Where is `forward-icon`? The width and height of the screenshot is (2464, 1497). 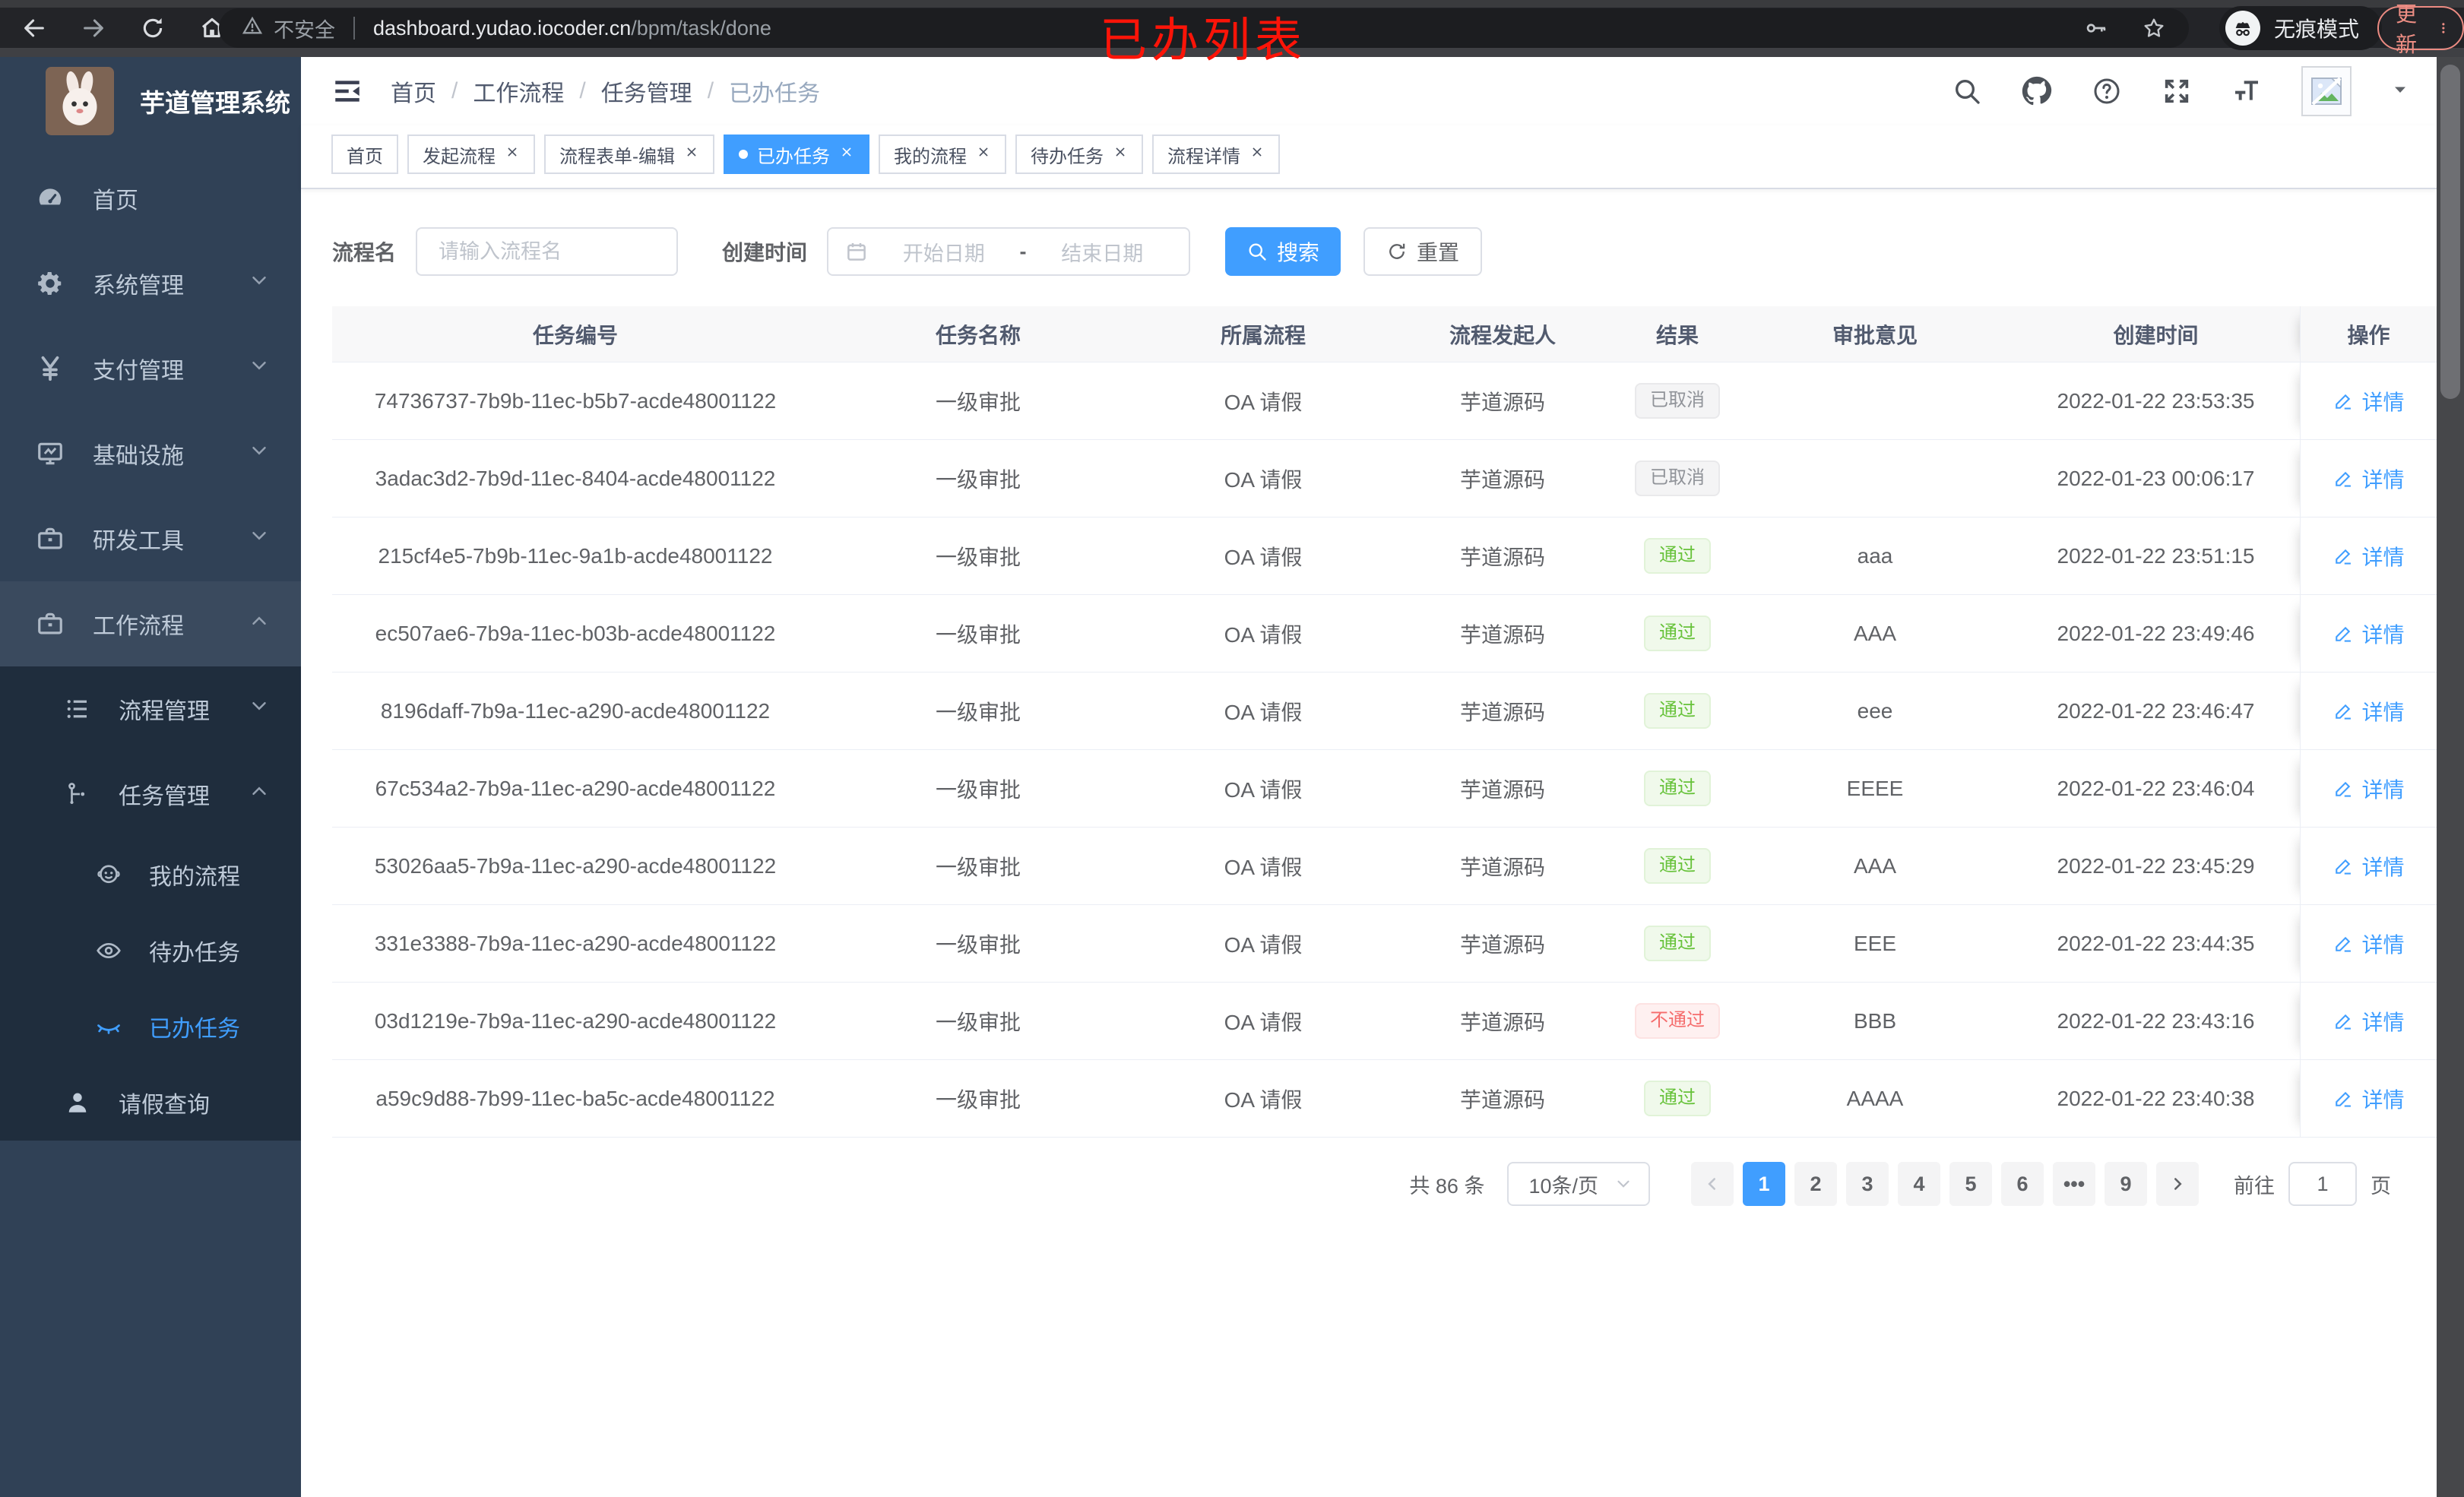
forward-icon is located at coordinates (93, 28).